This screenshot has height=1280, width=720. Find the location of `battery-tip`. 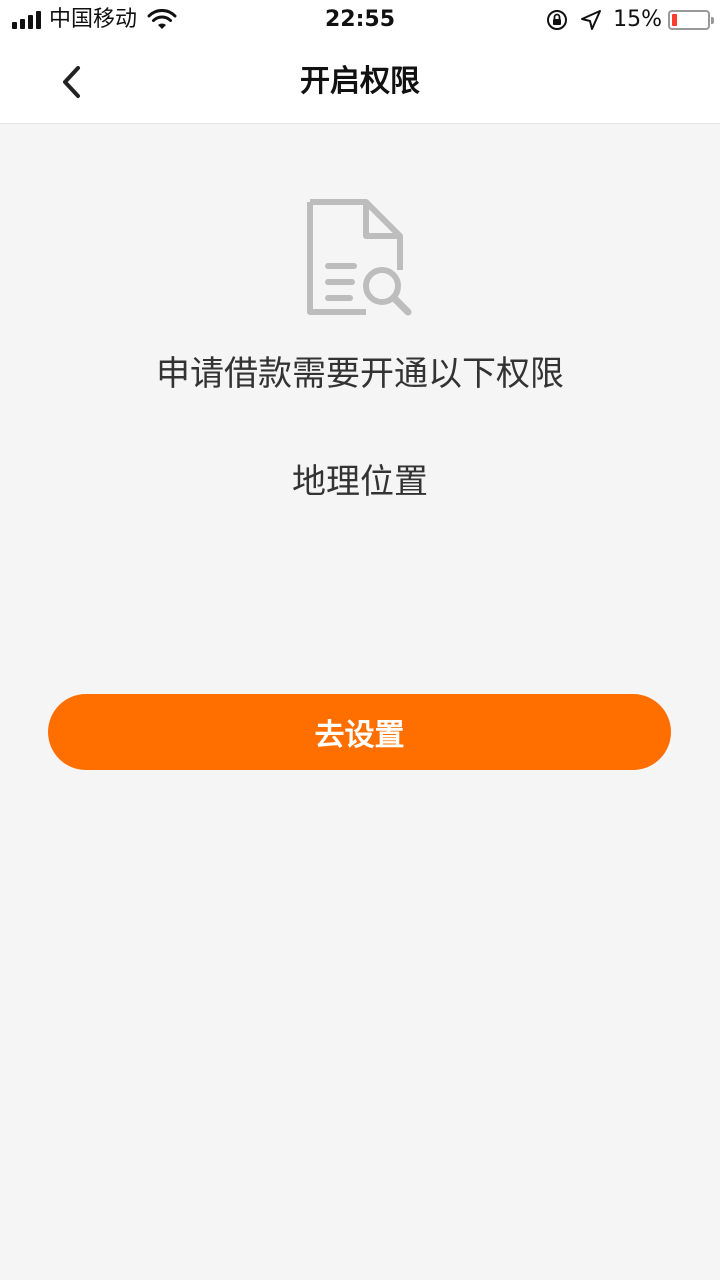

battery-tip is located at coordinates (712, 20).